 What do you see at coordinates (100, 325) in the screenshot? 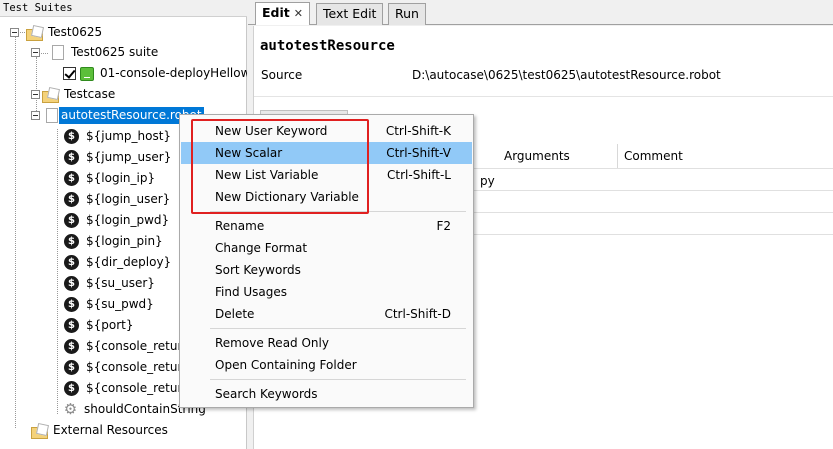
I see `tree-item-variable: $ ${port}` at bounding box center [100, 325].